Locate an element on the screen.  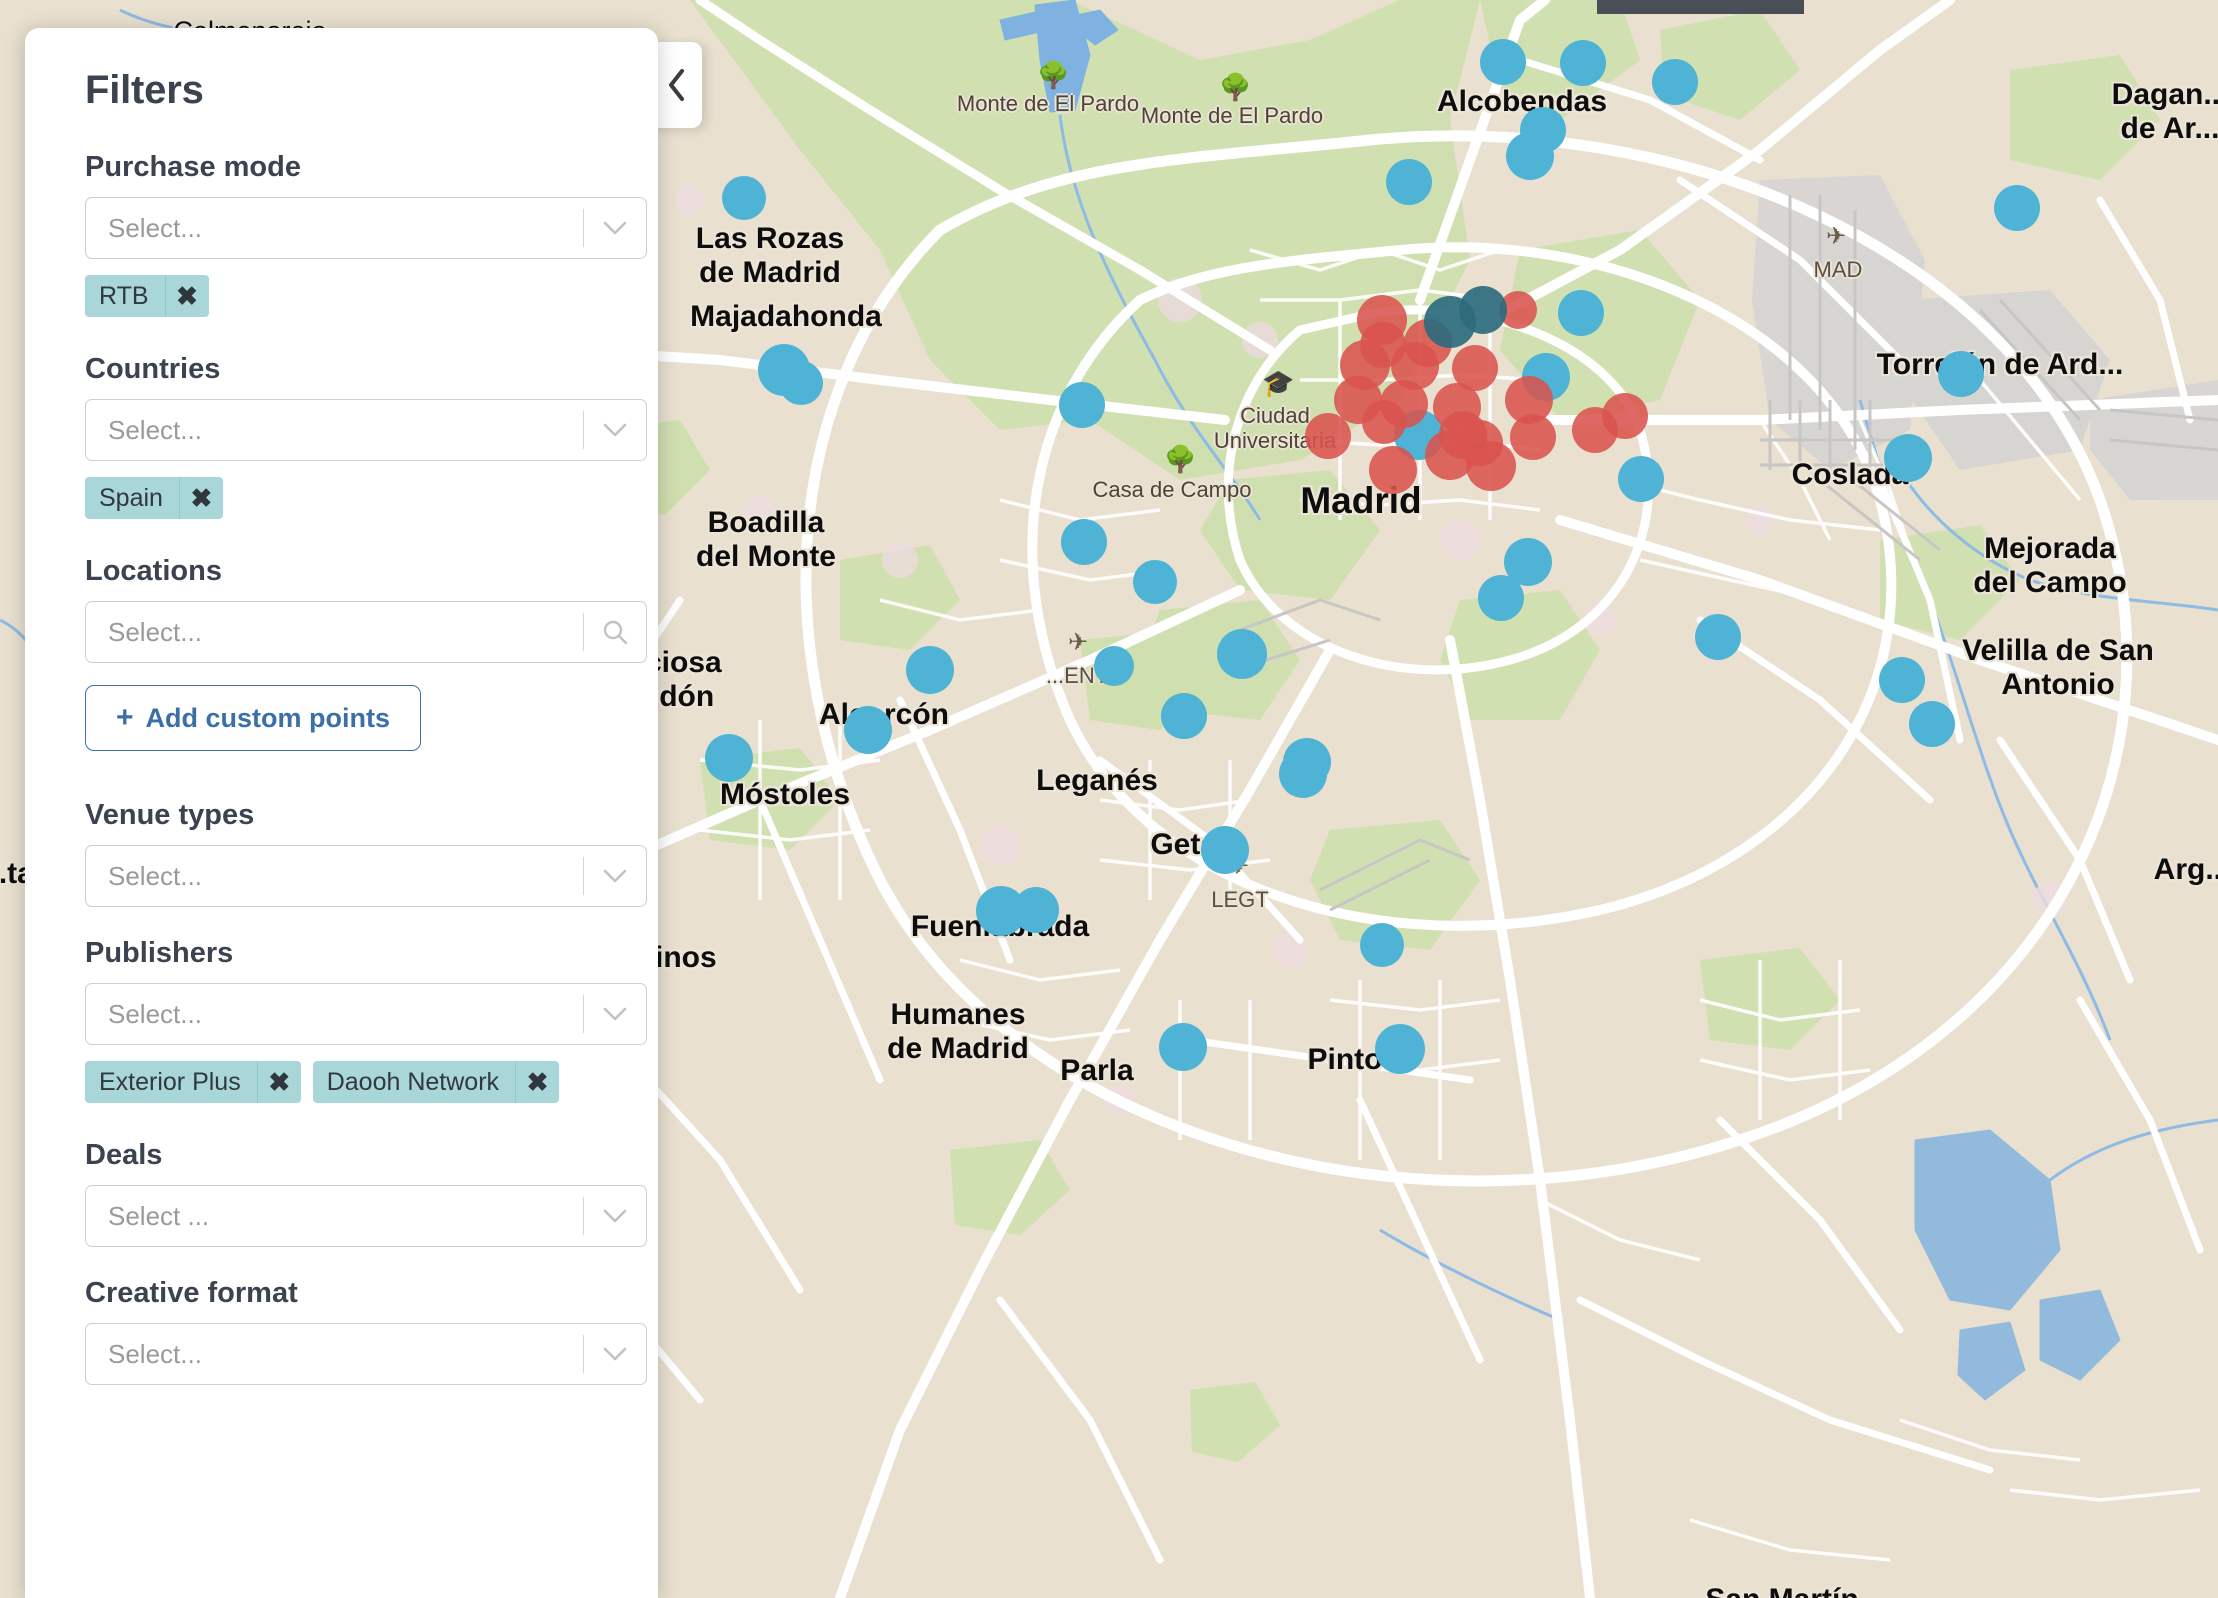
publishers-selected-chips: Exterior Plus ✖ Daooh Network ✖ is located at coordinates (341, 1082).